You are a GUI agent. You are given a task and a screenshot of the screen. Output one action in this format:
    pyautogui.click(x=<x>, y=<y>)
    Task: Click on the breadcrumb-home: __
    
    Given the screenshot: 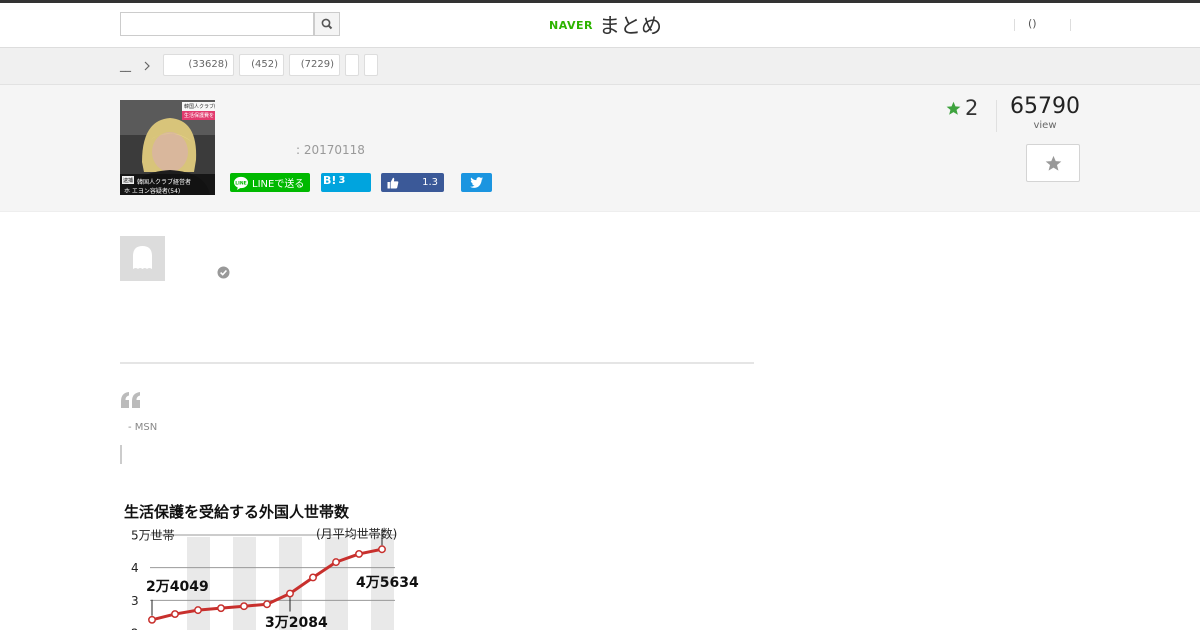 What is the action you would take?
    pyautogui.click(x=125, y=65)
    